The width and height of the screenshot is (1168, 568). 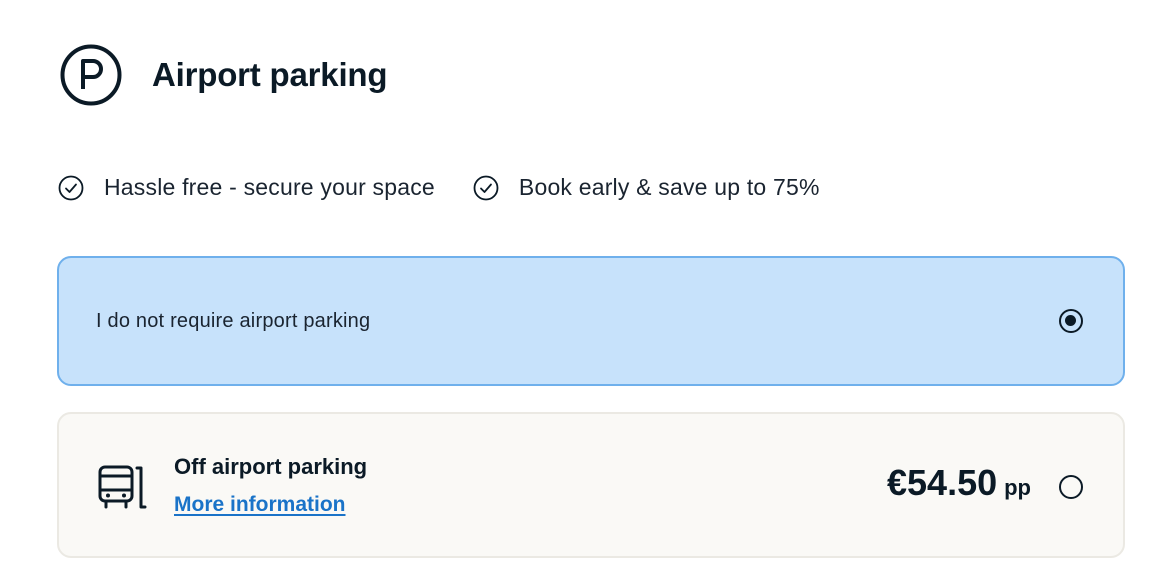 What do you see at coordinates (1071, 487) in the screenshot?
I see `radio-off-airport-parking` at bounding box center [1071, 487].